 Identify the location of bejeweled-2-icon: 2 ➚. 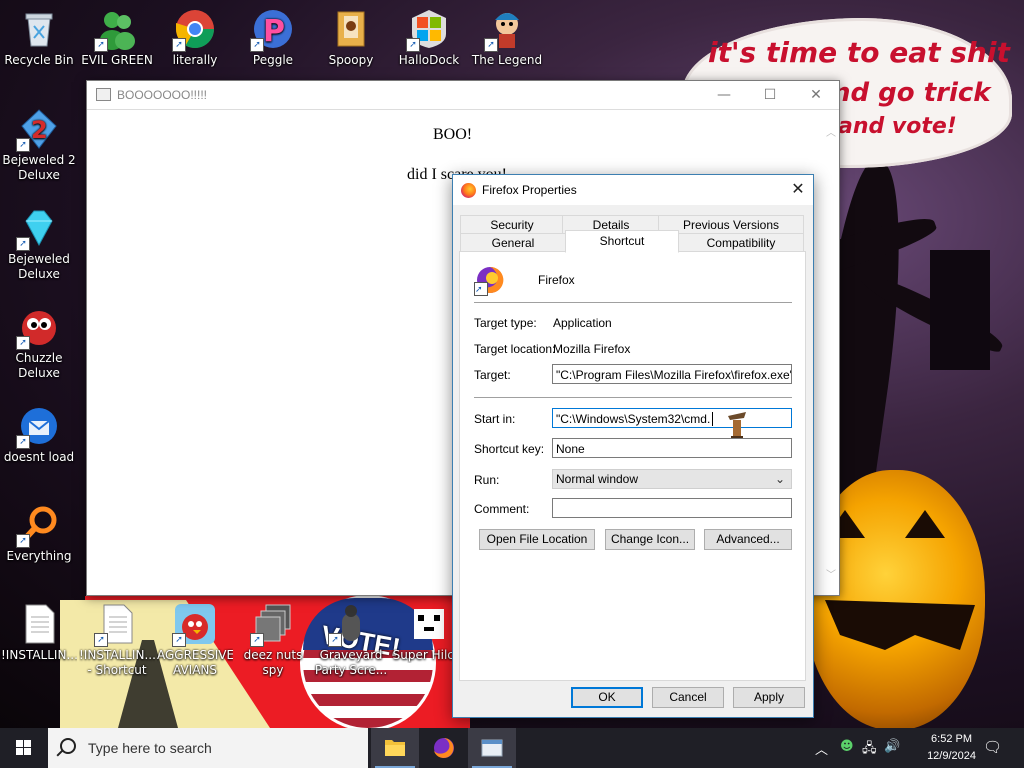
(38, 130).